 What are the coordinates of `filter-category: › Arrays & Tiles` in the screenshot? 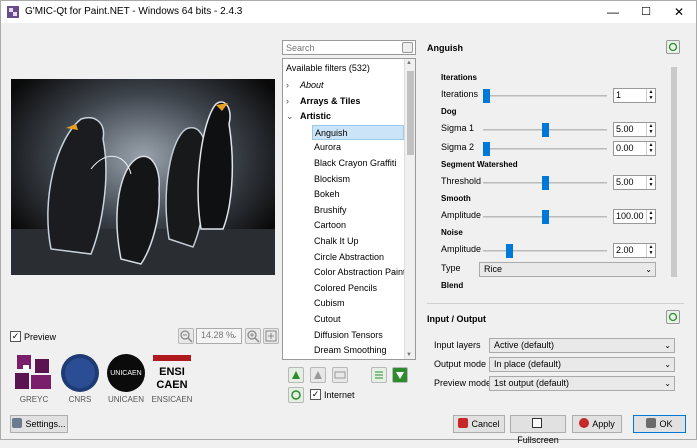 It's located at (323, 101).